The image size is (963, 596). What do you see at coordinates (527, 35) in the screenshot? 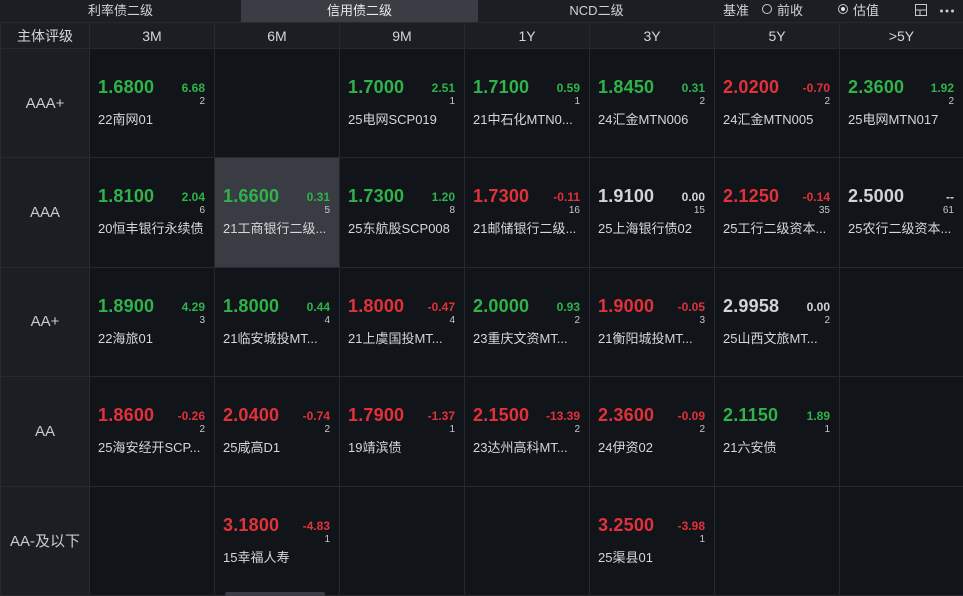
I see `column-header: 1Y` at bounding box center [527, 35].